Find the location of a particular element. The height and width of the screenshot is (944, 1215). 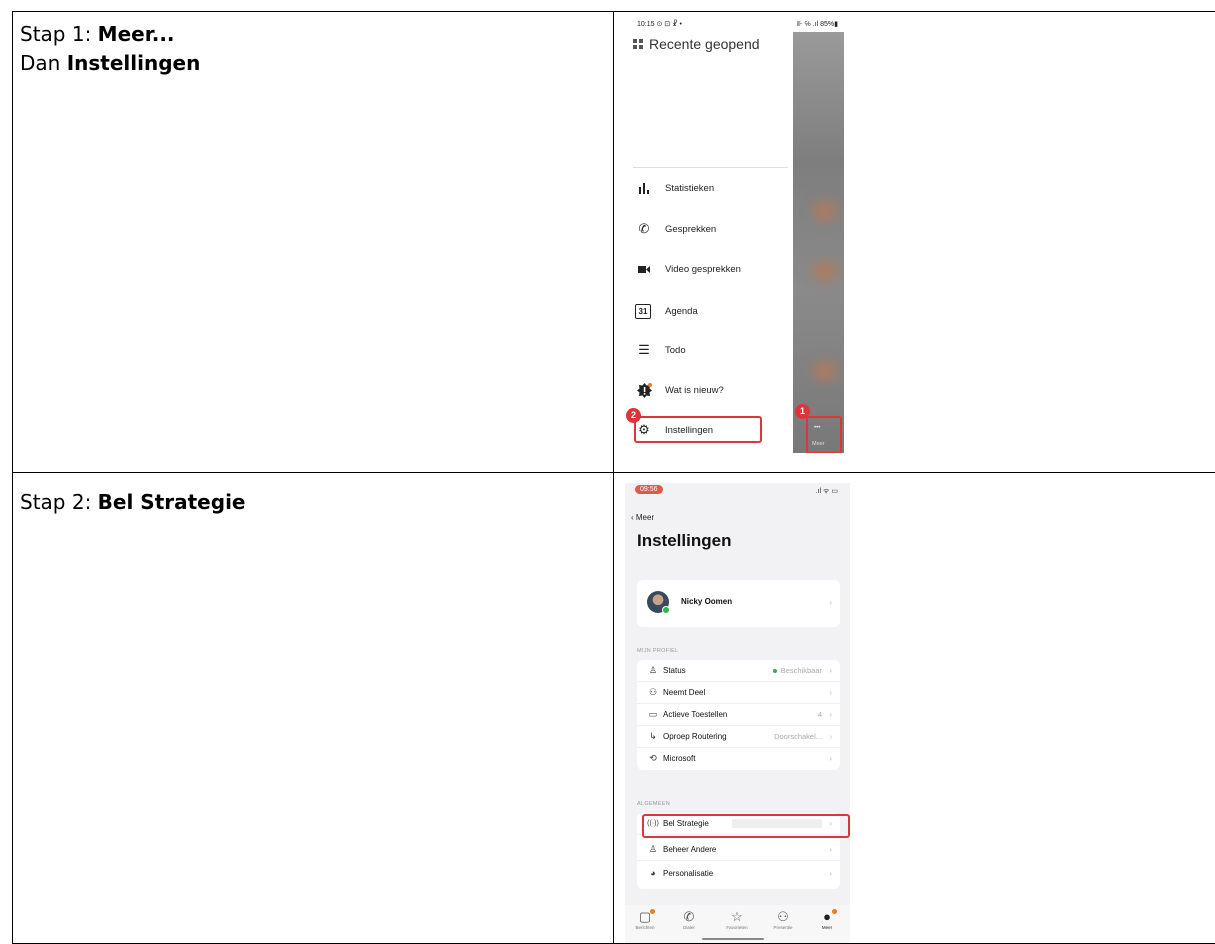

tab-favorieten: ☆ Favorieten is located at coordinates (737, 919).